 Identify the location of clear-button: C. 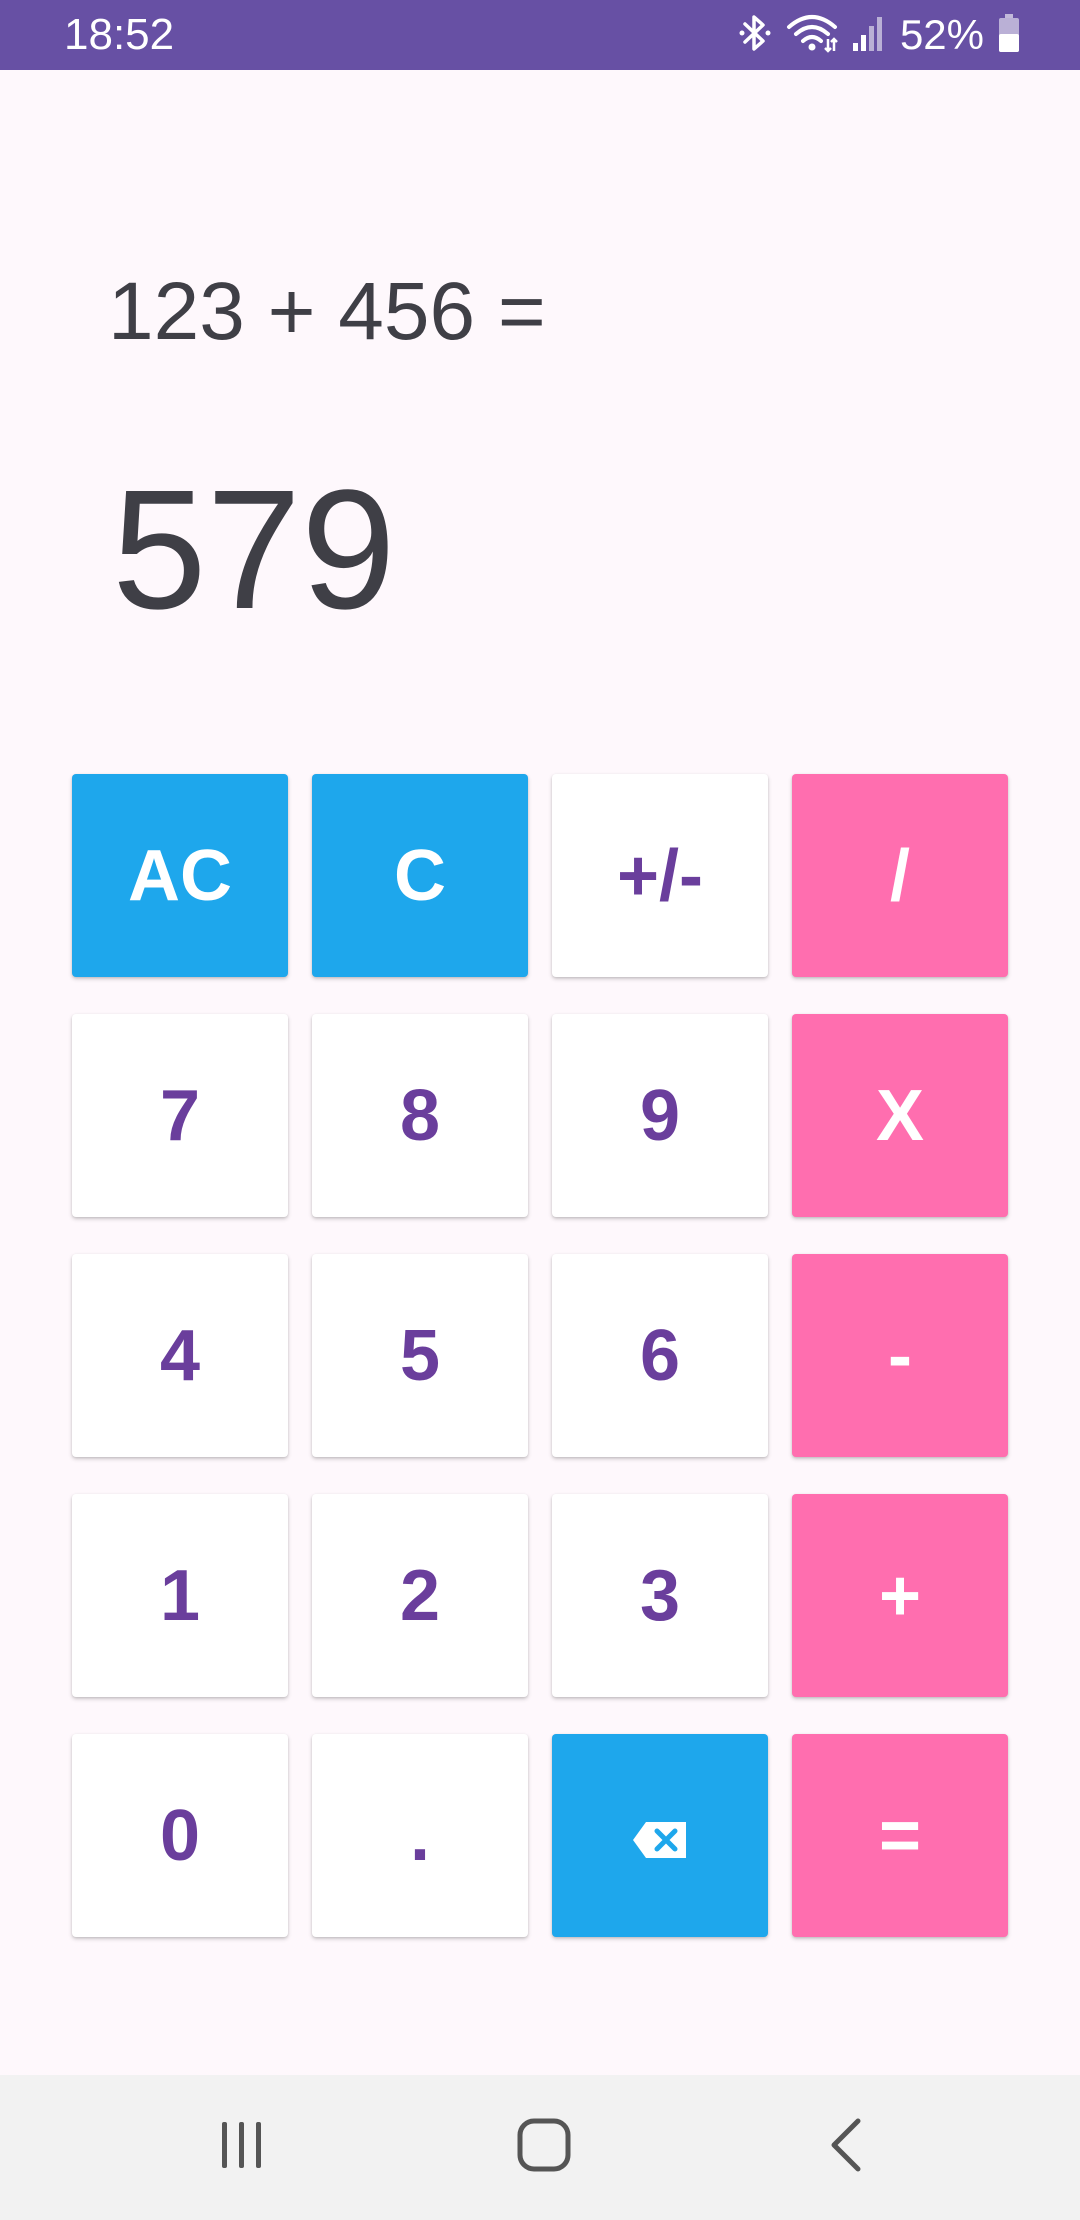
(420, 875).